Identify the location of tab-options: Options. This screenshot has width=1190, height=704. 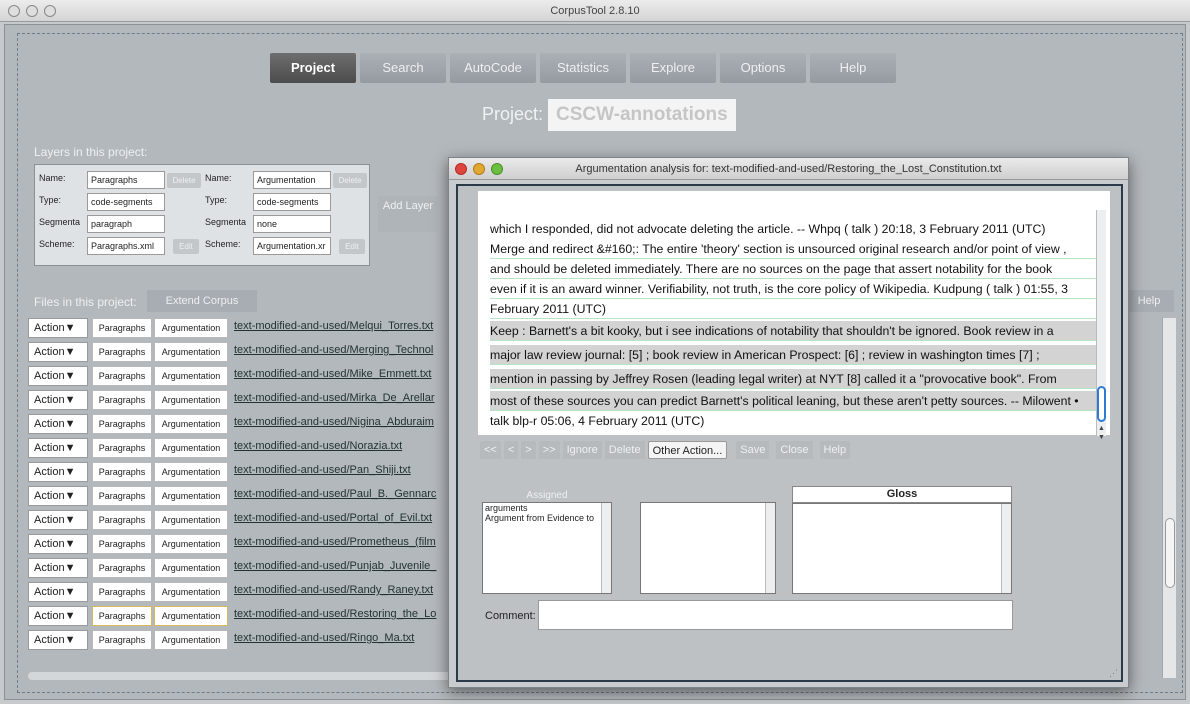
(763, 68).